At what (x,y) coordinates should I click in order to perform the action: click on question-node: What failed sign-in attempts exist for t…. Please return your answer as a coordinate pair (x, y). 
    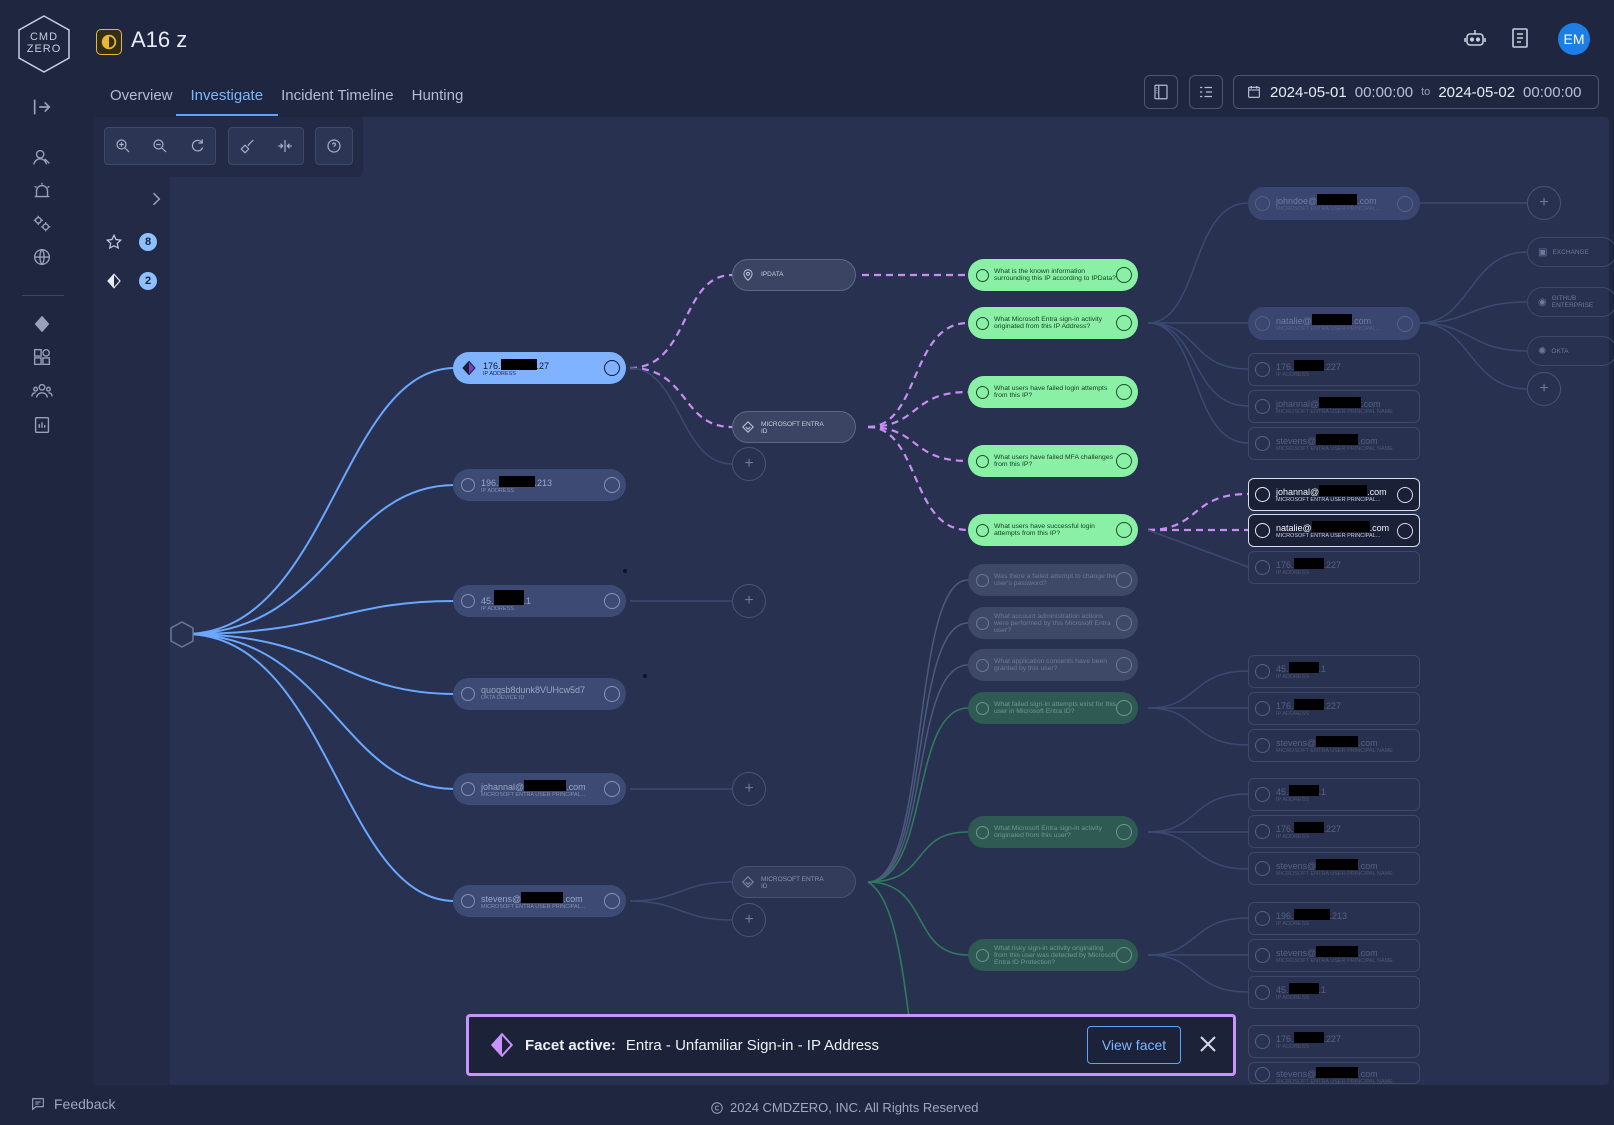
    Looking at the image, I should click on (1053, 708).